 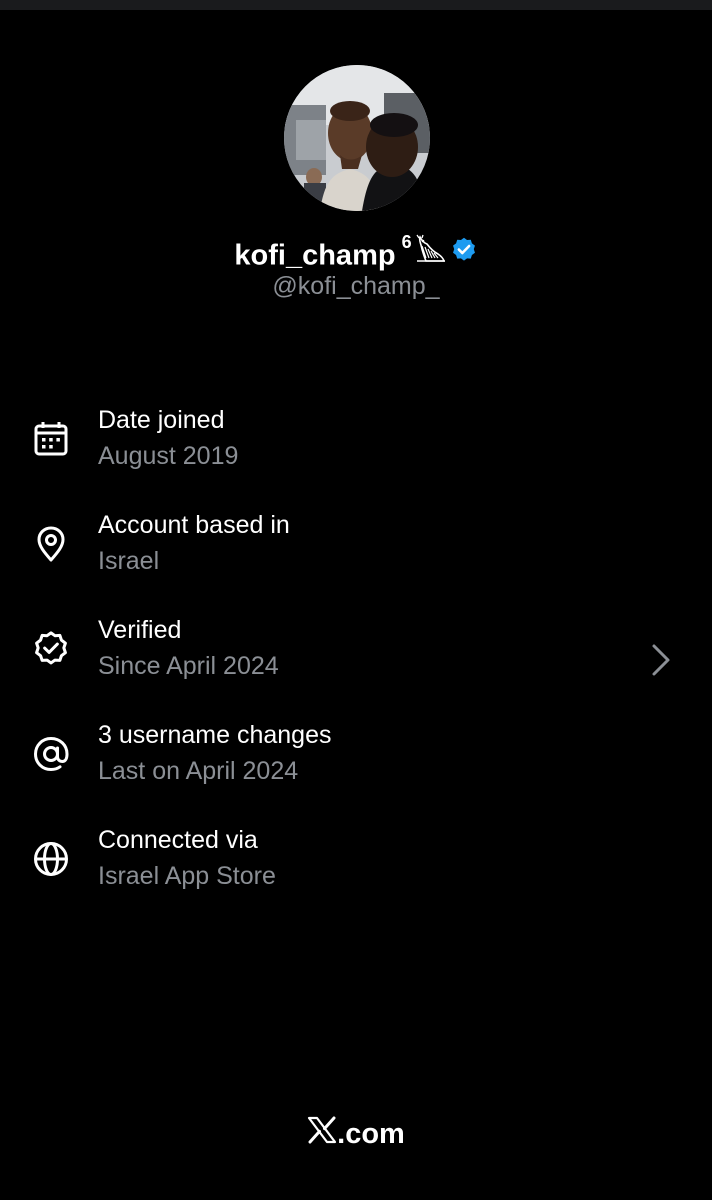 I want to click on info-subtitle: Israel, so click(x=129, y=561).